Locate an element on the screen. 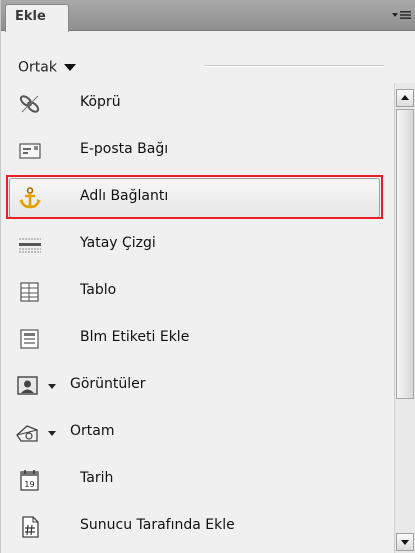 This screenshot has width=415, height=553. scroll-down-button is located at coordinates (405, 542).